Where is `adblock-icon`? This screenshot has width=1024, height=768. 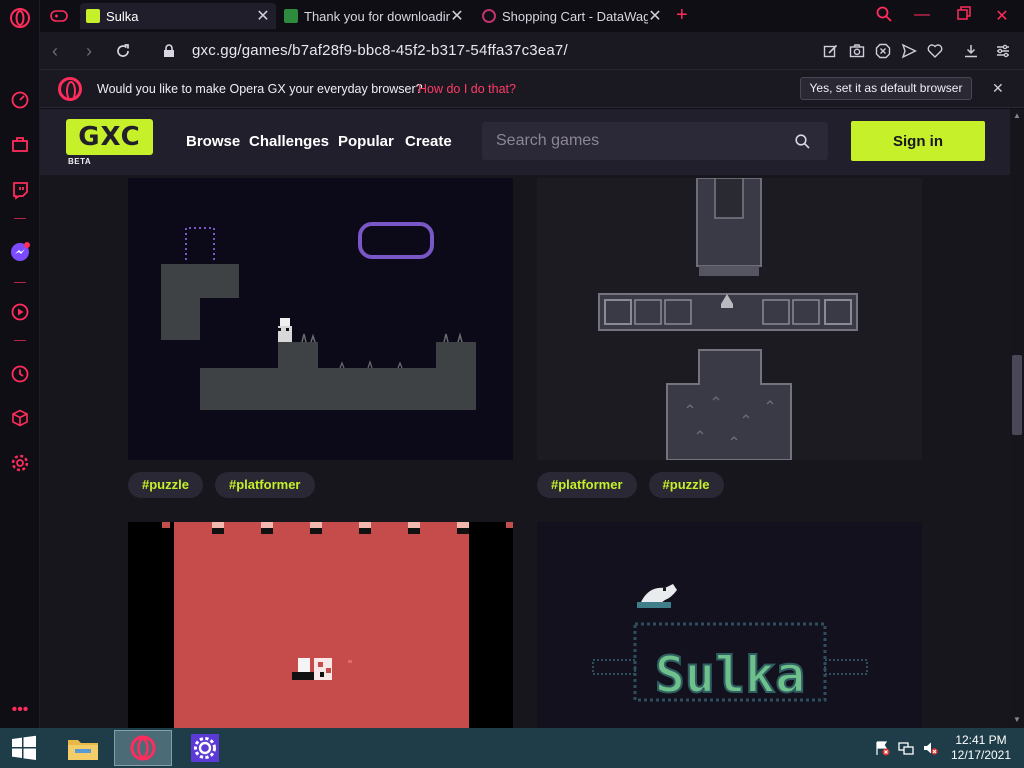
adblock-icon is located at coordinates (883, 51).